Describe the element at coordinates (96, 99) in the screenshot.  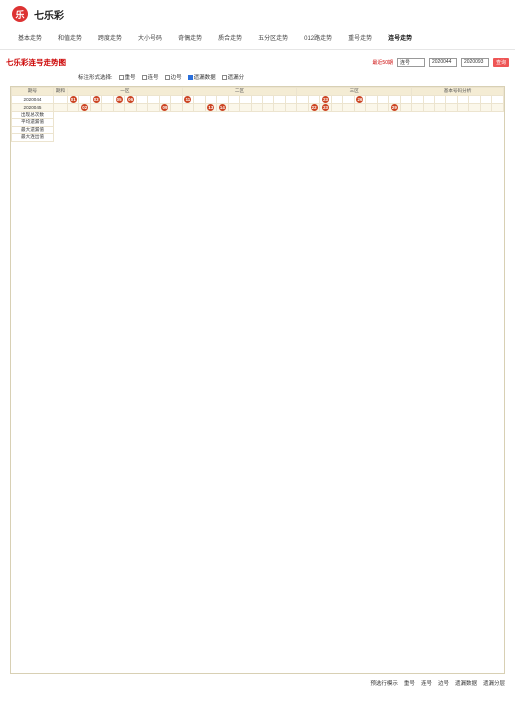
I see `number-cell: 03` at that location.